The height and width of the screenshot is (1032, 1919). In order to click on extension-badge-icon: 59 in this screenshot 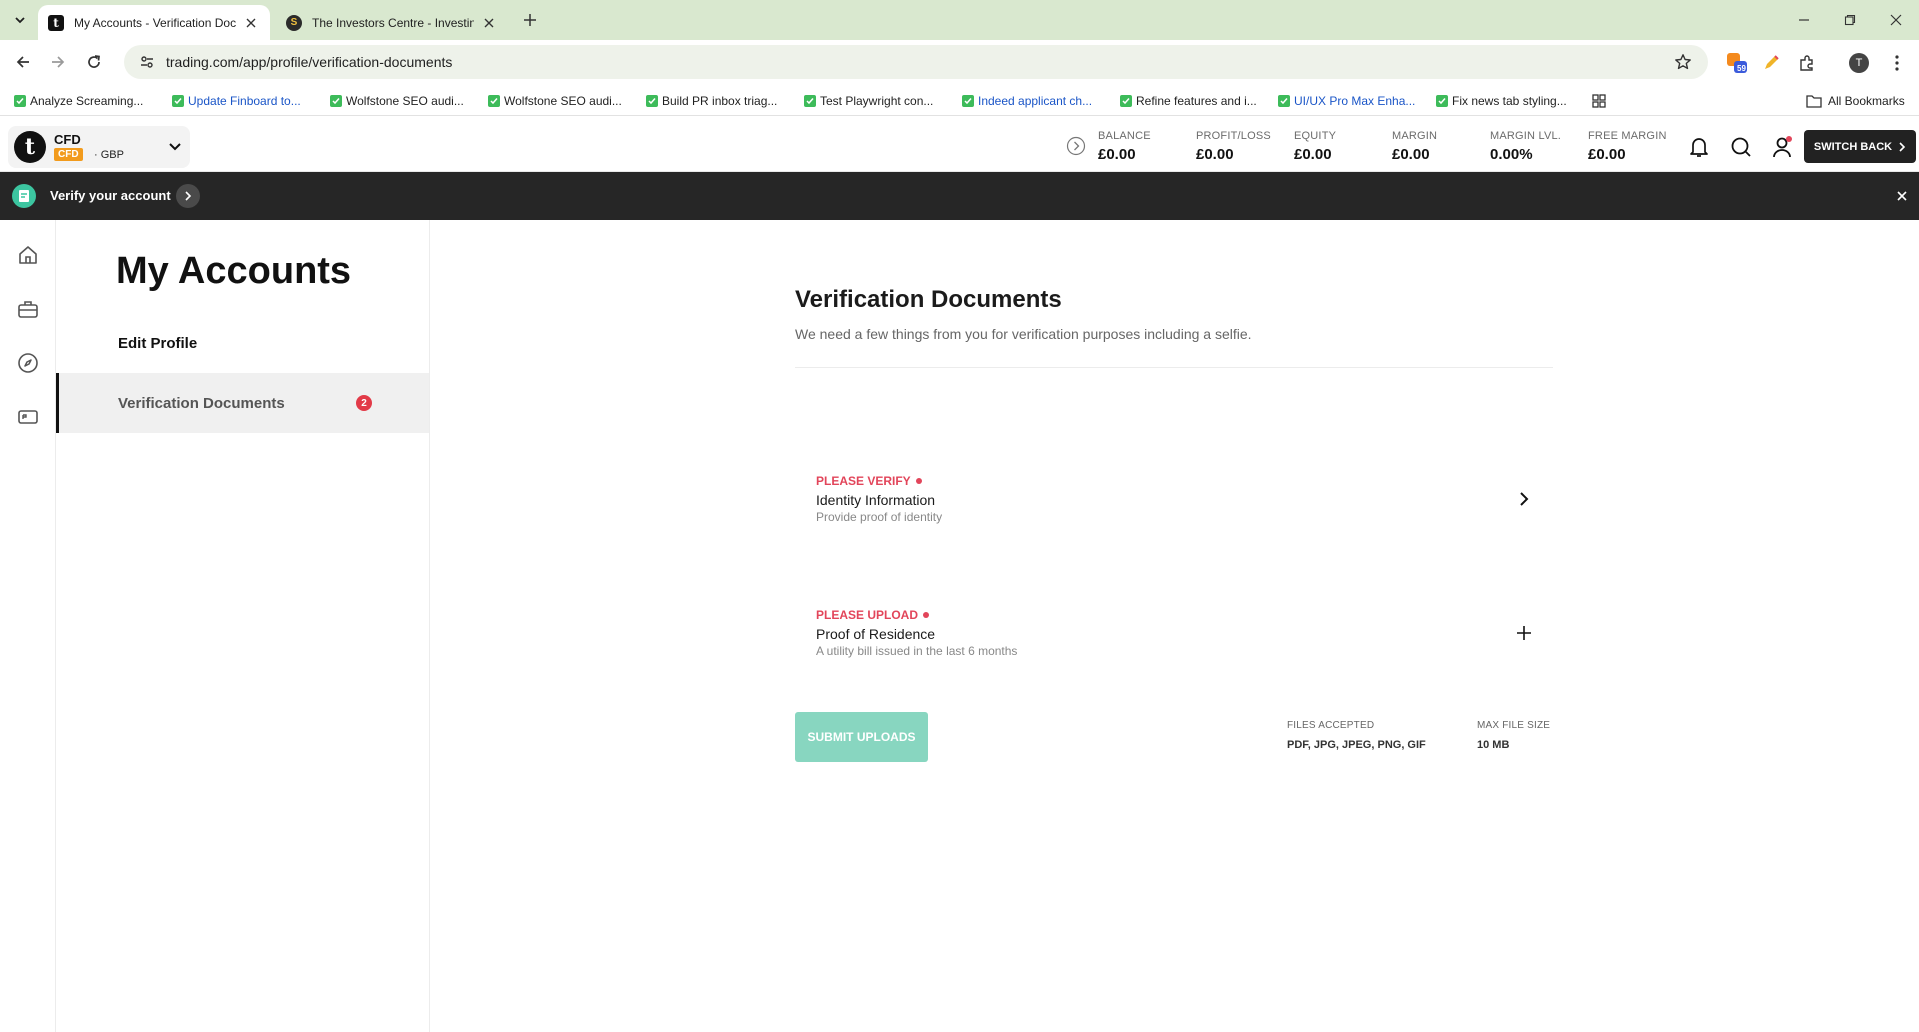, I will do `click(1737, 63)`.